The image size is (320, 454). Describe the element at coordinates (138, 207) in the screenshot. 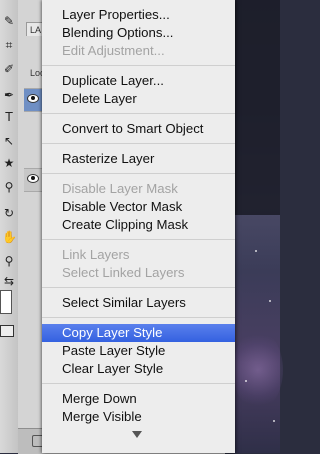

I see `menu-item-disable-vector-mask: Disable Vector Mask` at that location.